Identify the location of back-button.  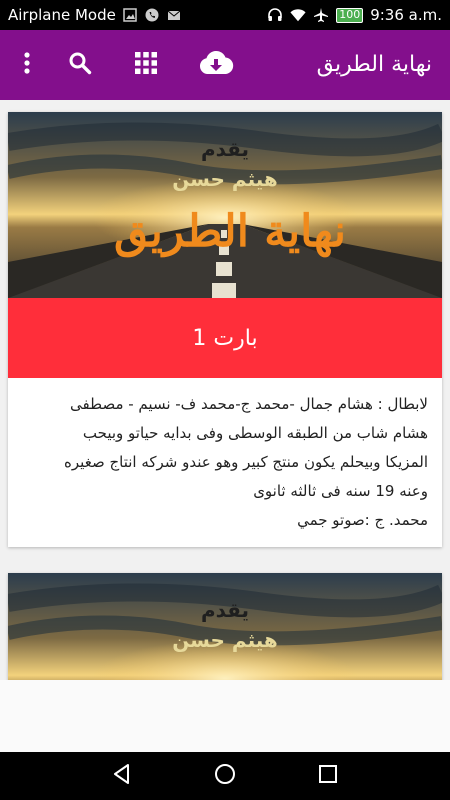
(122, 776).